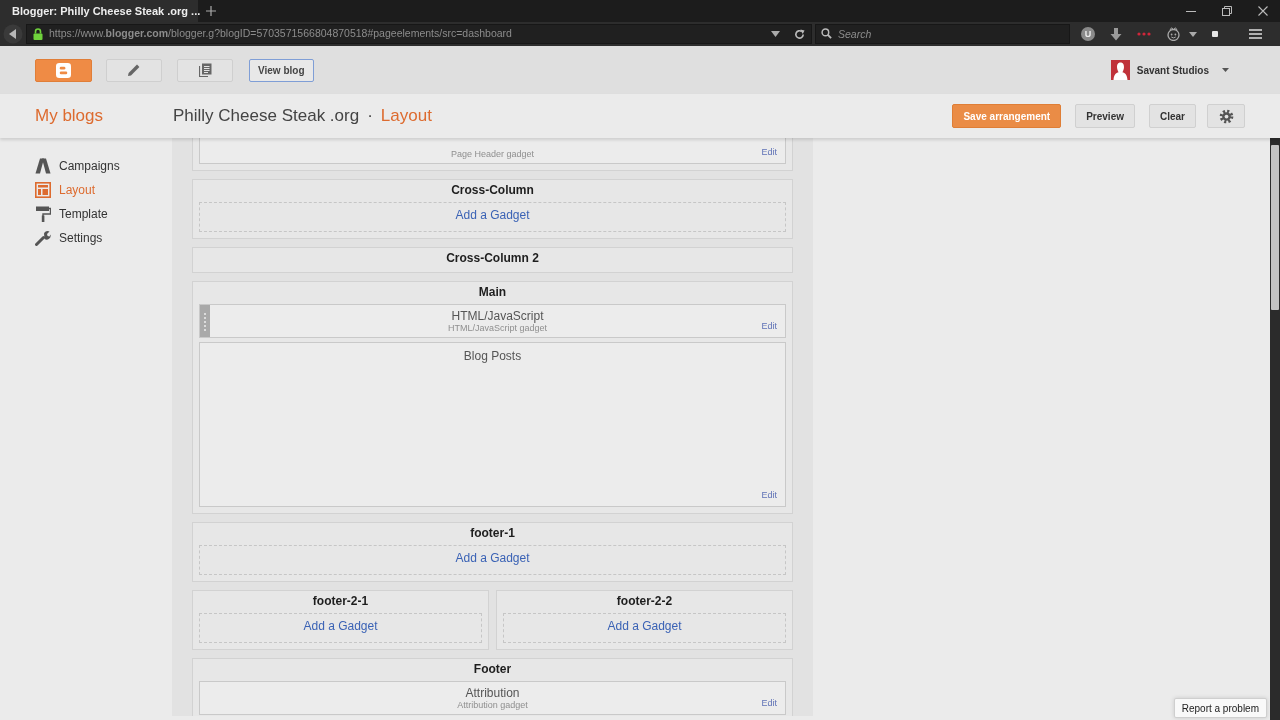 The height and width of the screenshot is (720, 1280). Describe the element at coordinates (492, 533) in the screenshot. I see `section-title: footer-1` at that location.